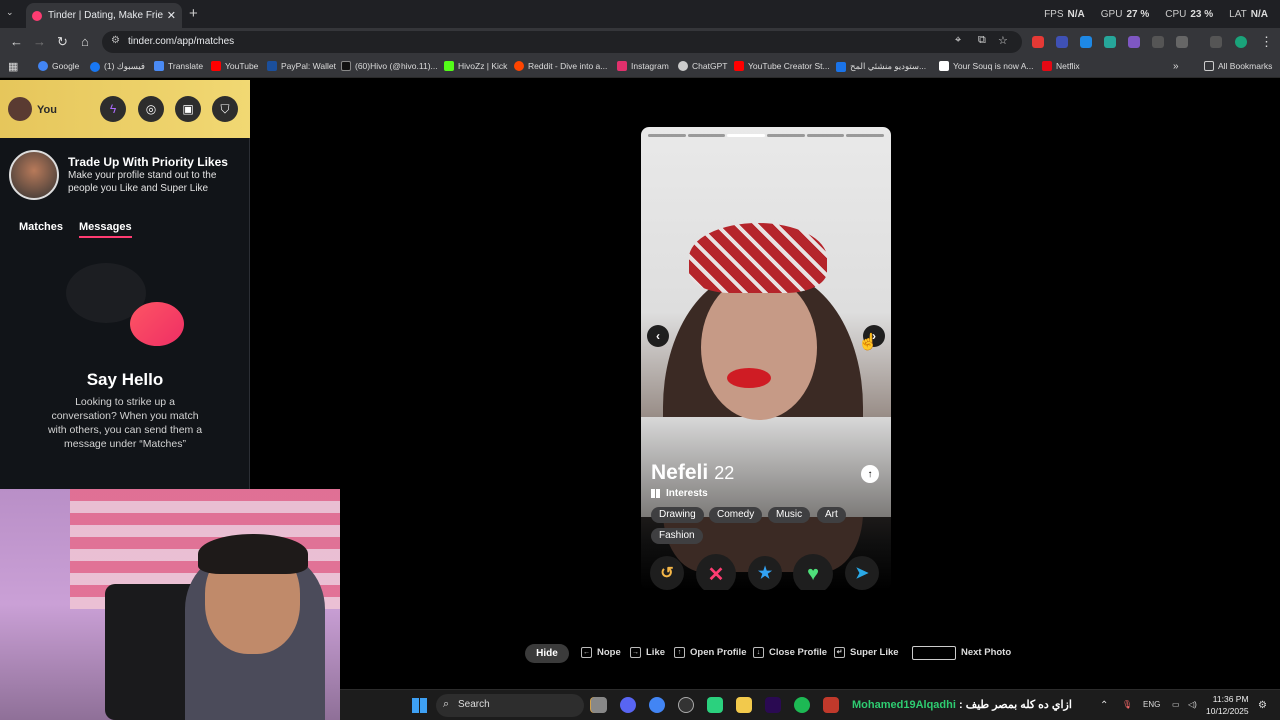 Image resolution: width=1280 pixels, height=720 pixels. I want to click on open-profile-arrow-icon: ↑, so click(870, 474).